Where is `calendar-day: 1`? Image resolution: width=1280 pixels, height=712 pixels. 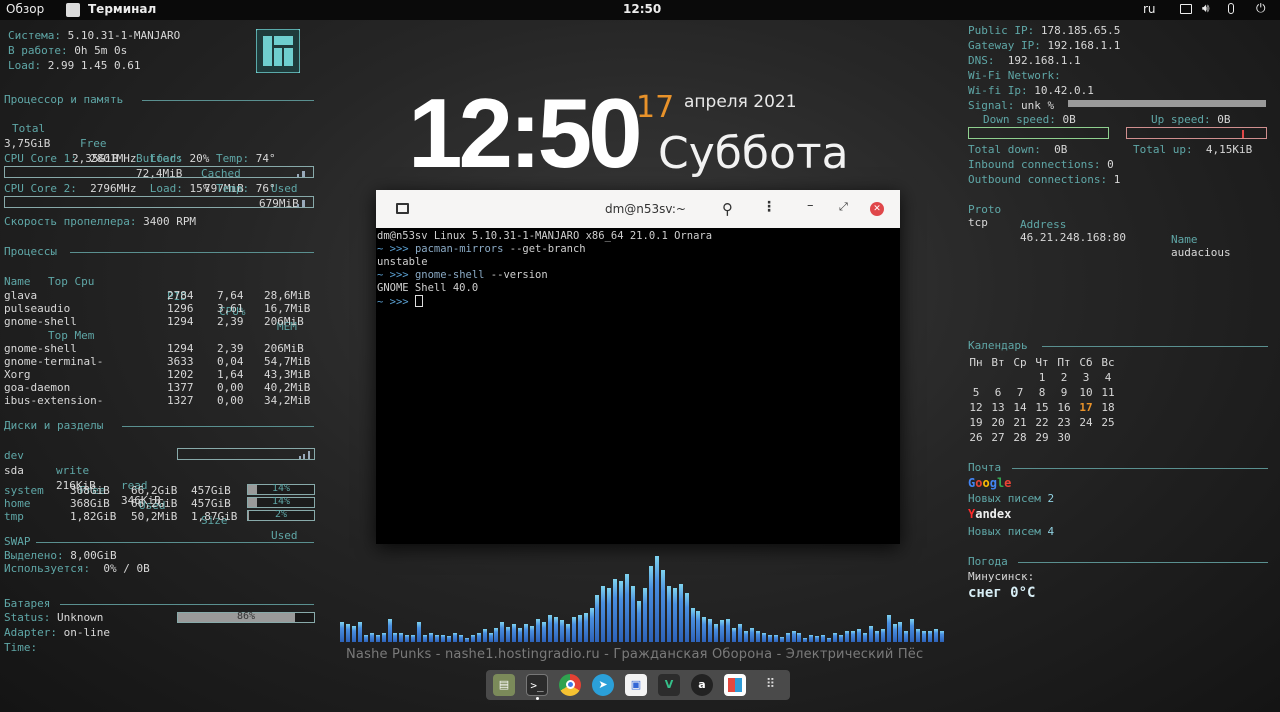
calendar-day: 1 is located at coordinates (1042, 377).